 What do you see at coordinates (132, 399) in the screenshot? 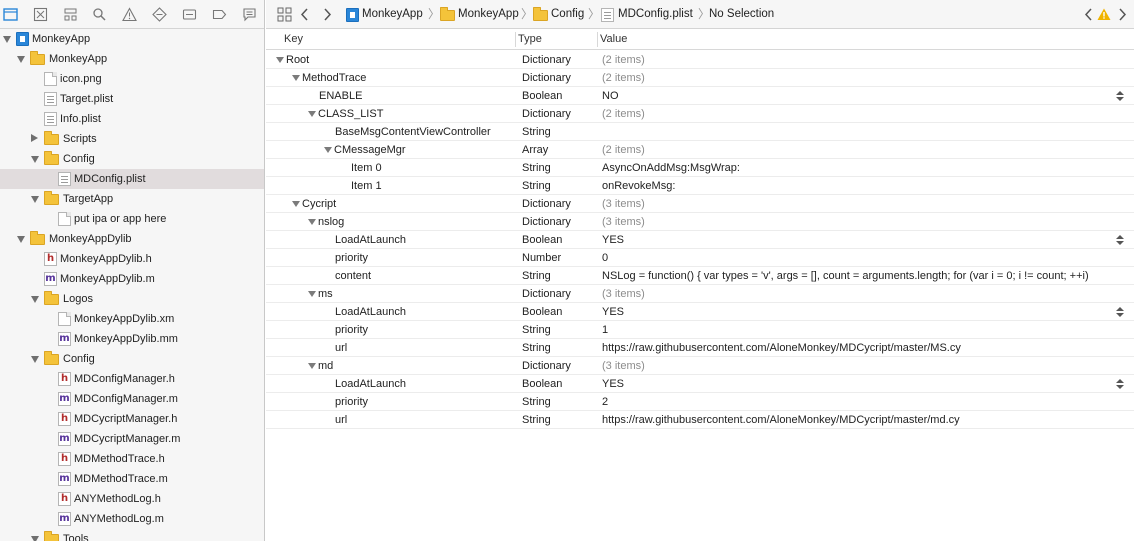
I see `tree-item: m MDConfigManager.m` at bounding box center [132, 399].